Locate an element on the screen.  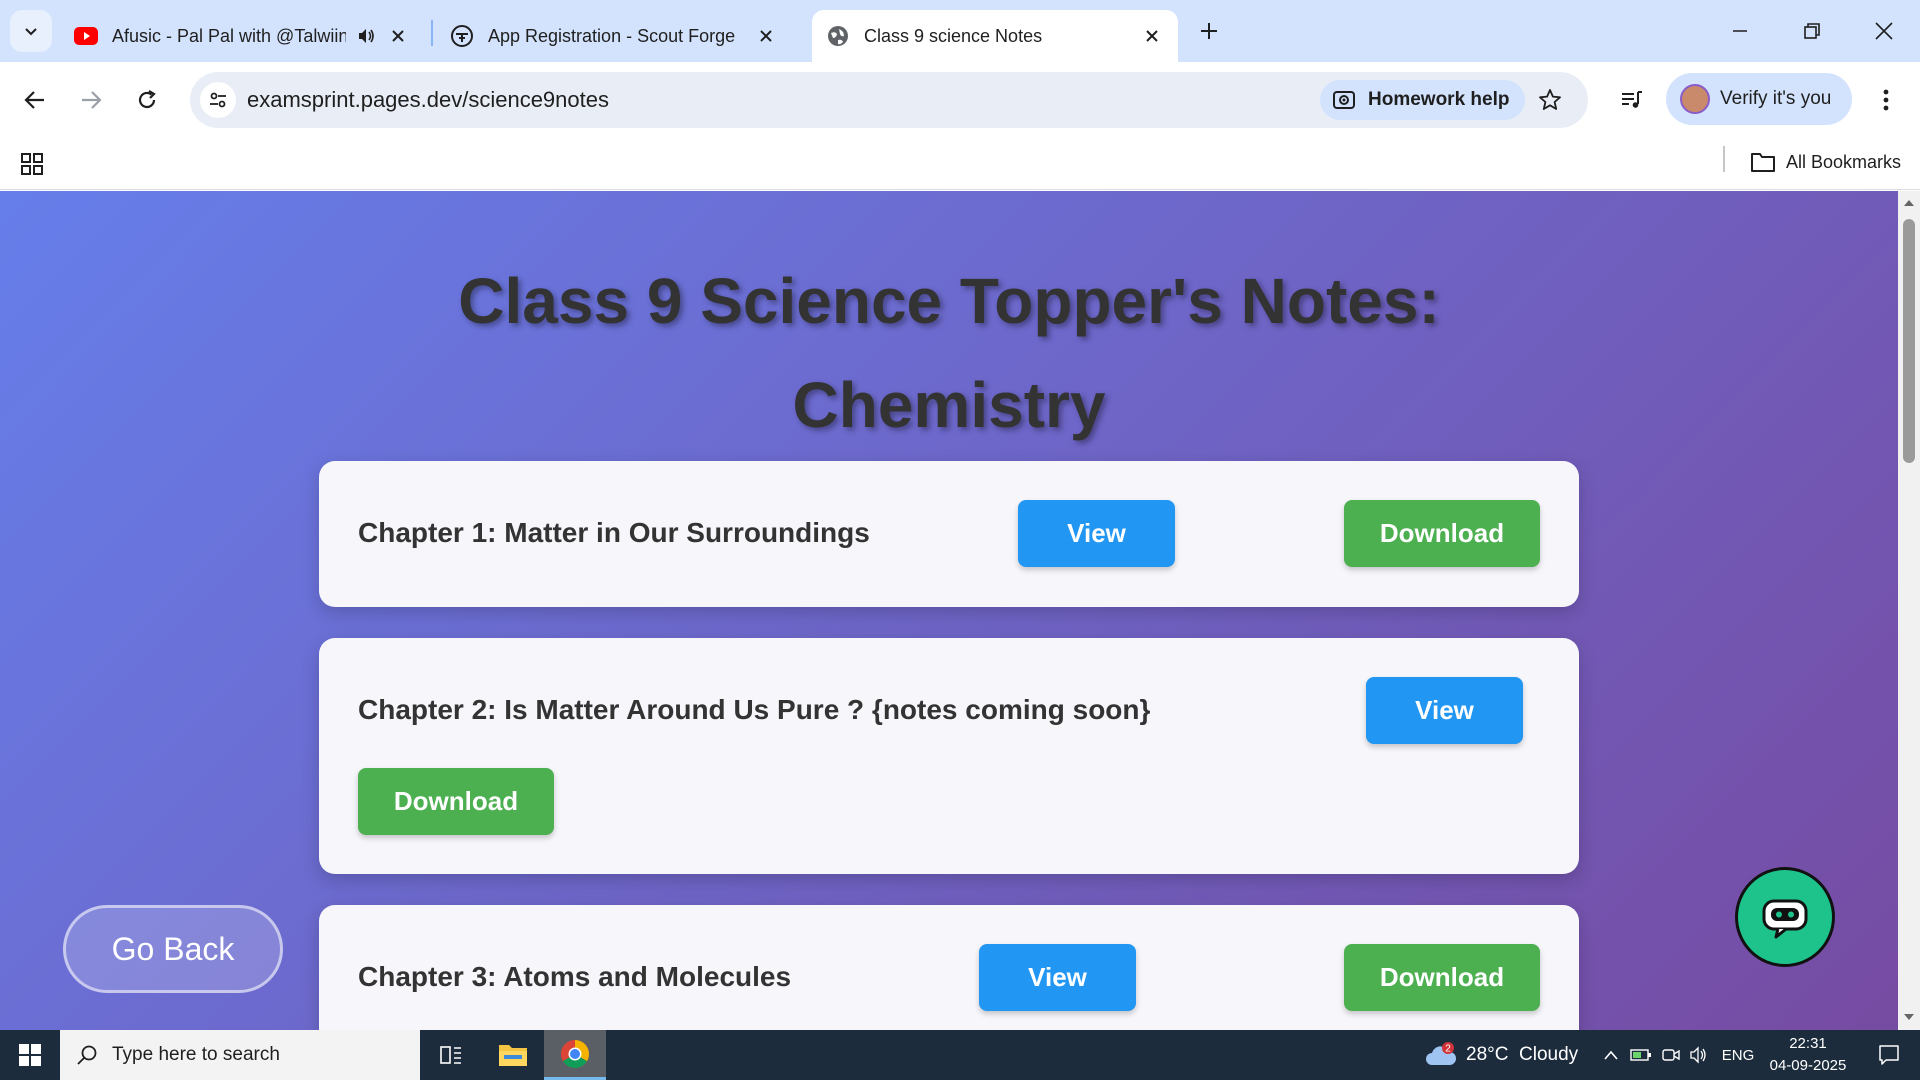
bookmarks-bar: All Bookmarks is located at coordinates (960, 164).